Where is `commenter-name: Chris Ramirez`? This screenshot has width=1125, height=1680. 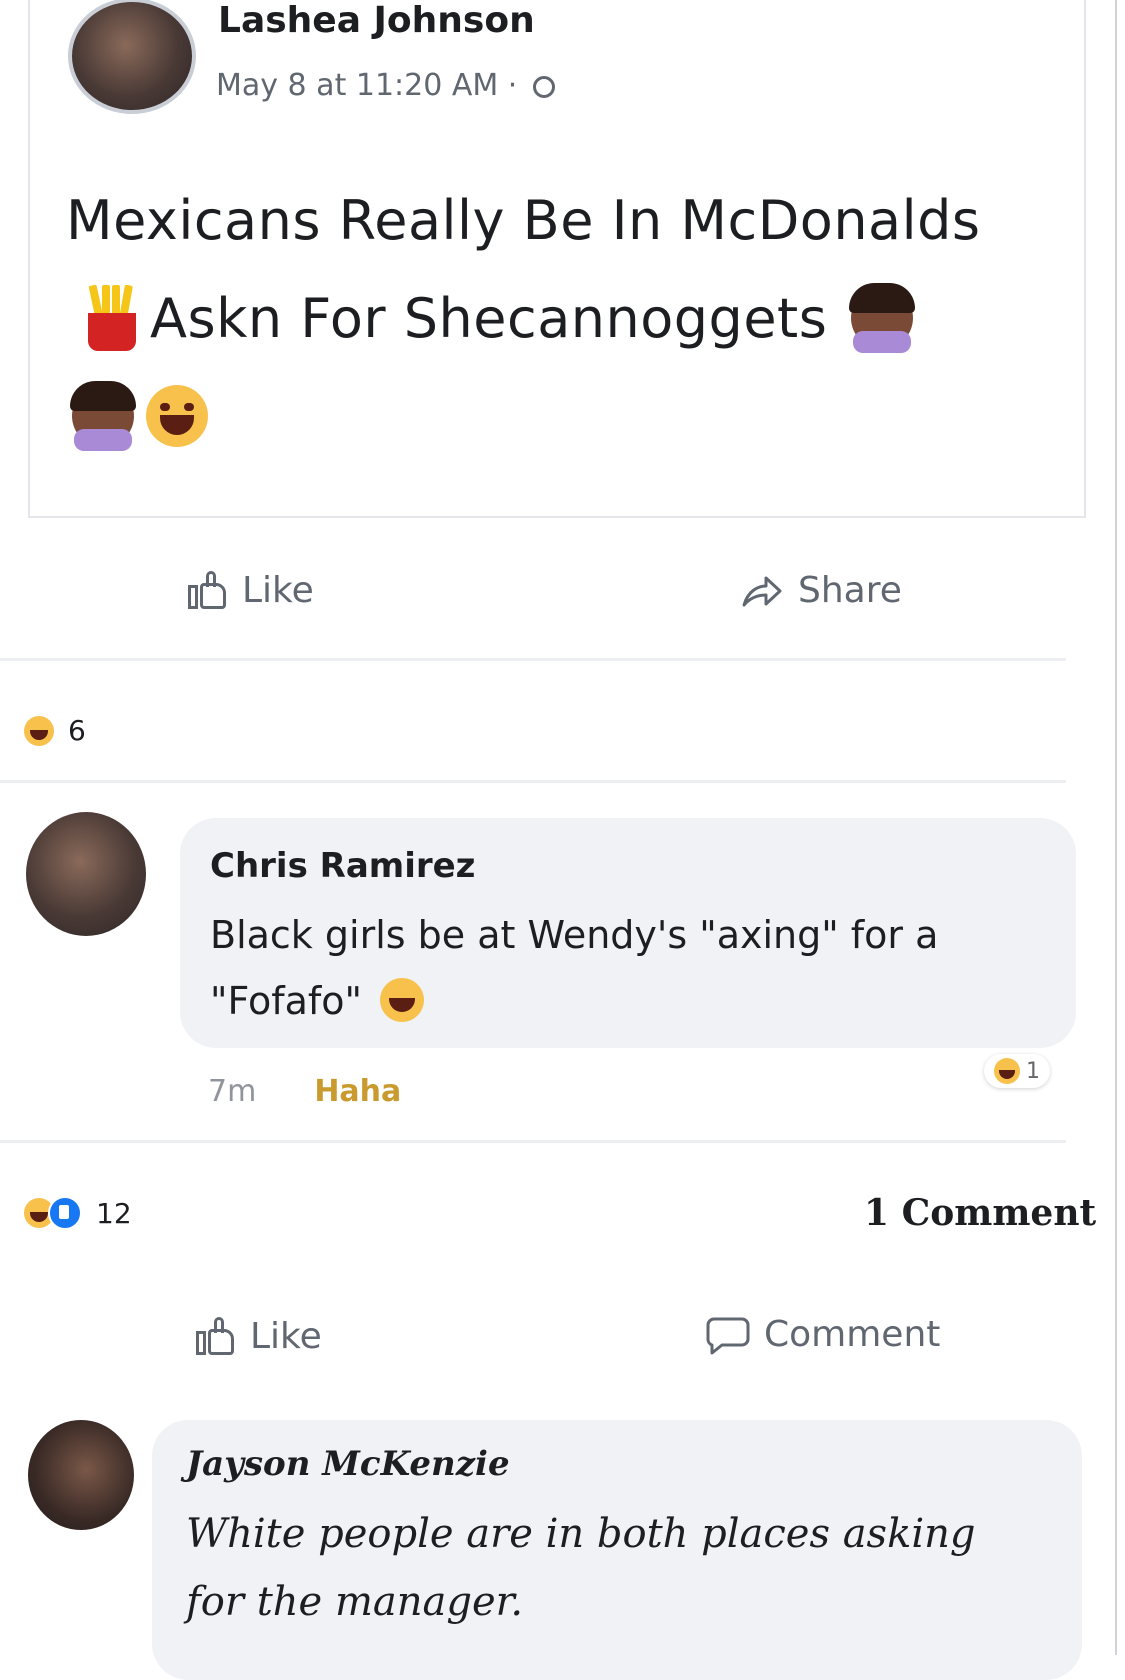
commenter-name: Chris Ramirez is located at coordinates (342, 866).